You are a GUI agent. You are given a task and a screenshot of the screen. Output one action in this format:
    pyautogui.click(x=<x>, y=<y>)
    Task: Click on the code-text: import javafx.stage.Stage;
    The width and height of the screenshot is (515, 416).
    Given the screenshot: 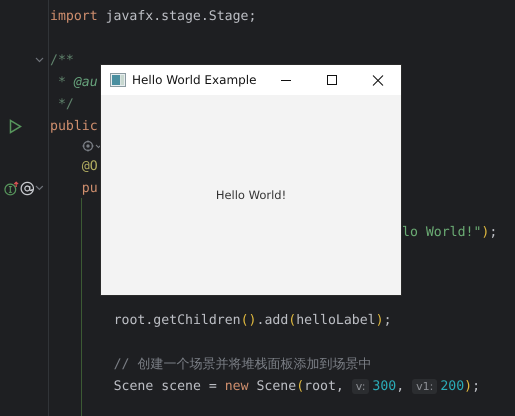 What is the action you would take?
    pyautogui.click(x=153, y=16)
    